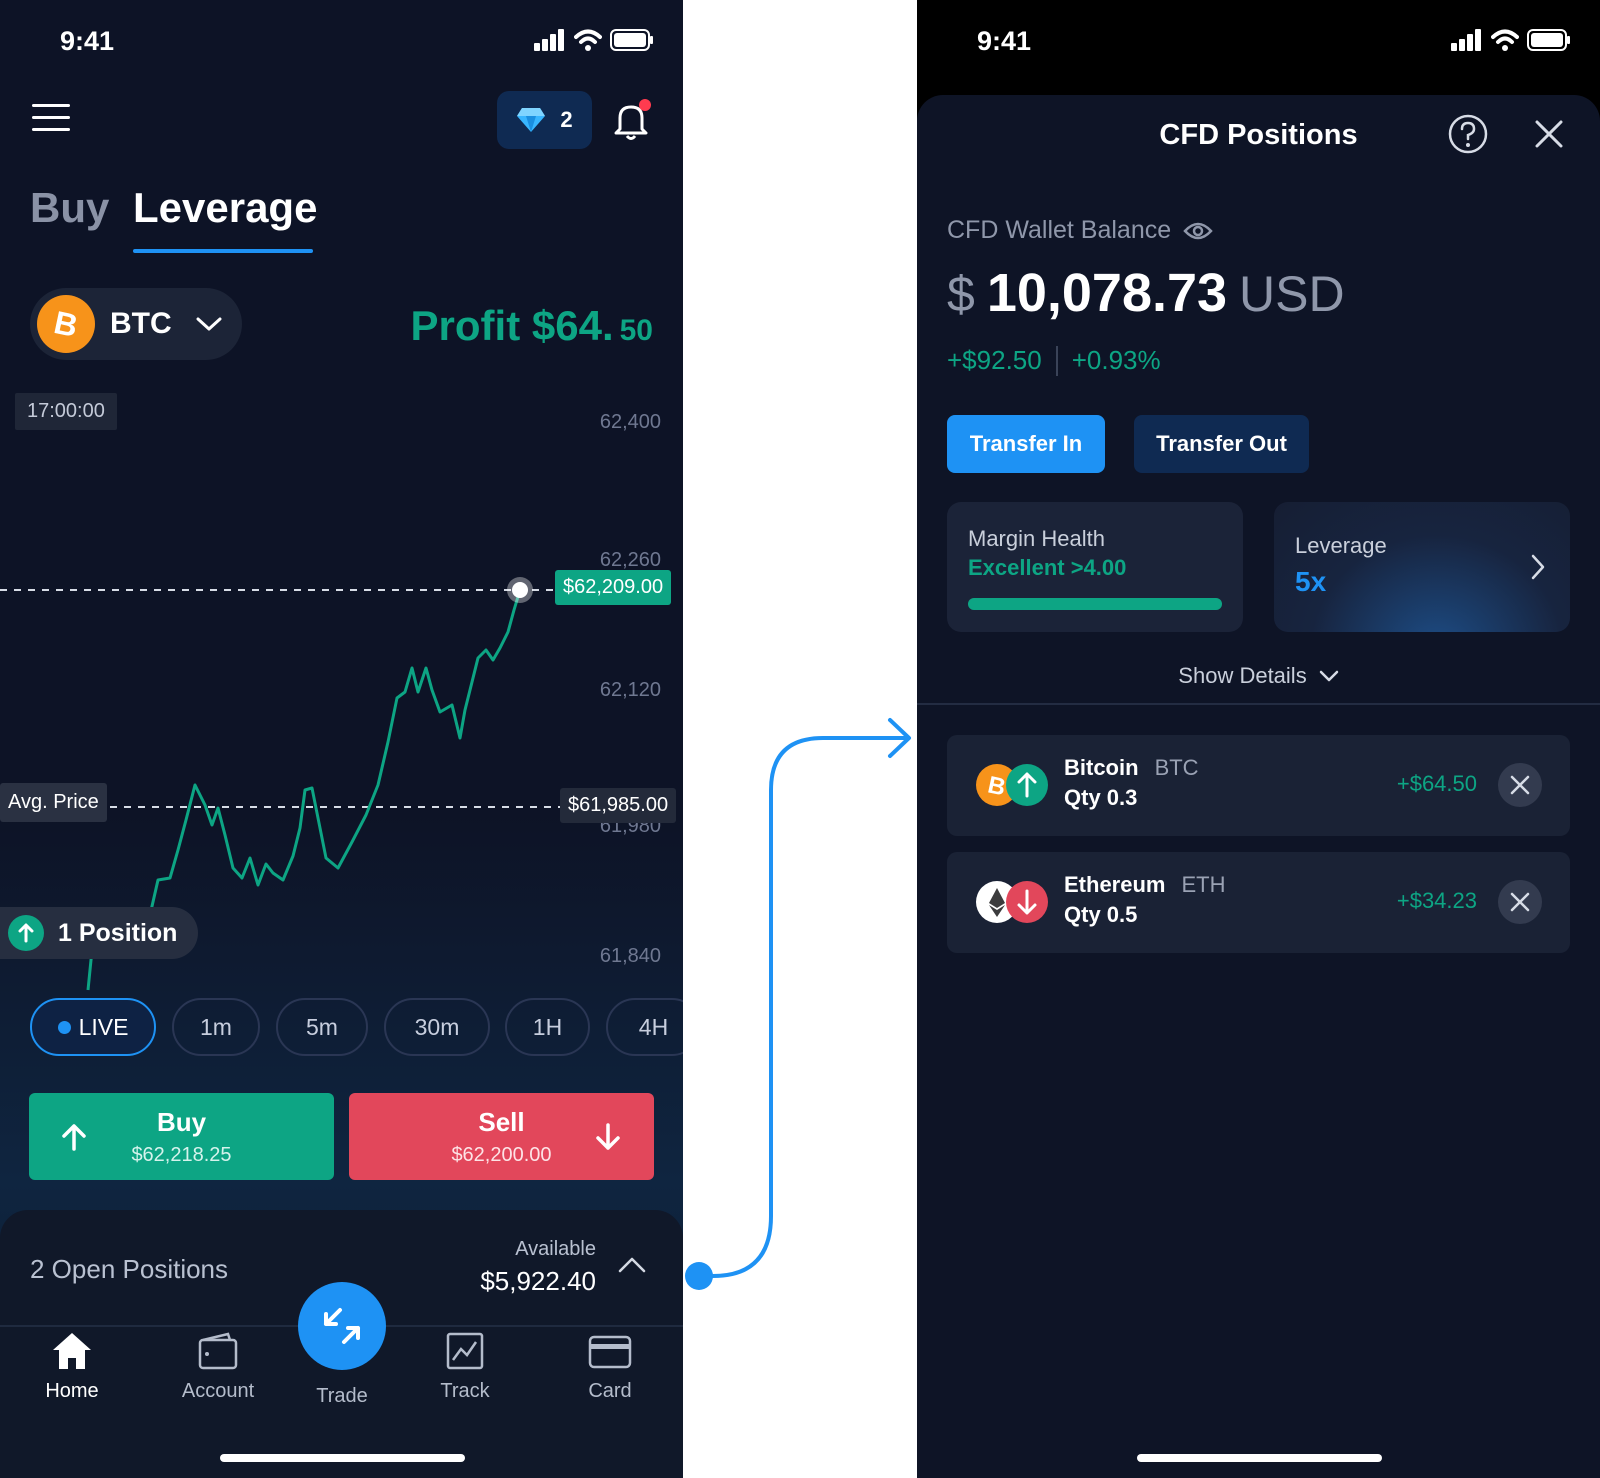 This screenshot has height=1478, width=1600. I want to click on transfer-out-label: Transfer Out, so click(1221, 443).